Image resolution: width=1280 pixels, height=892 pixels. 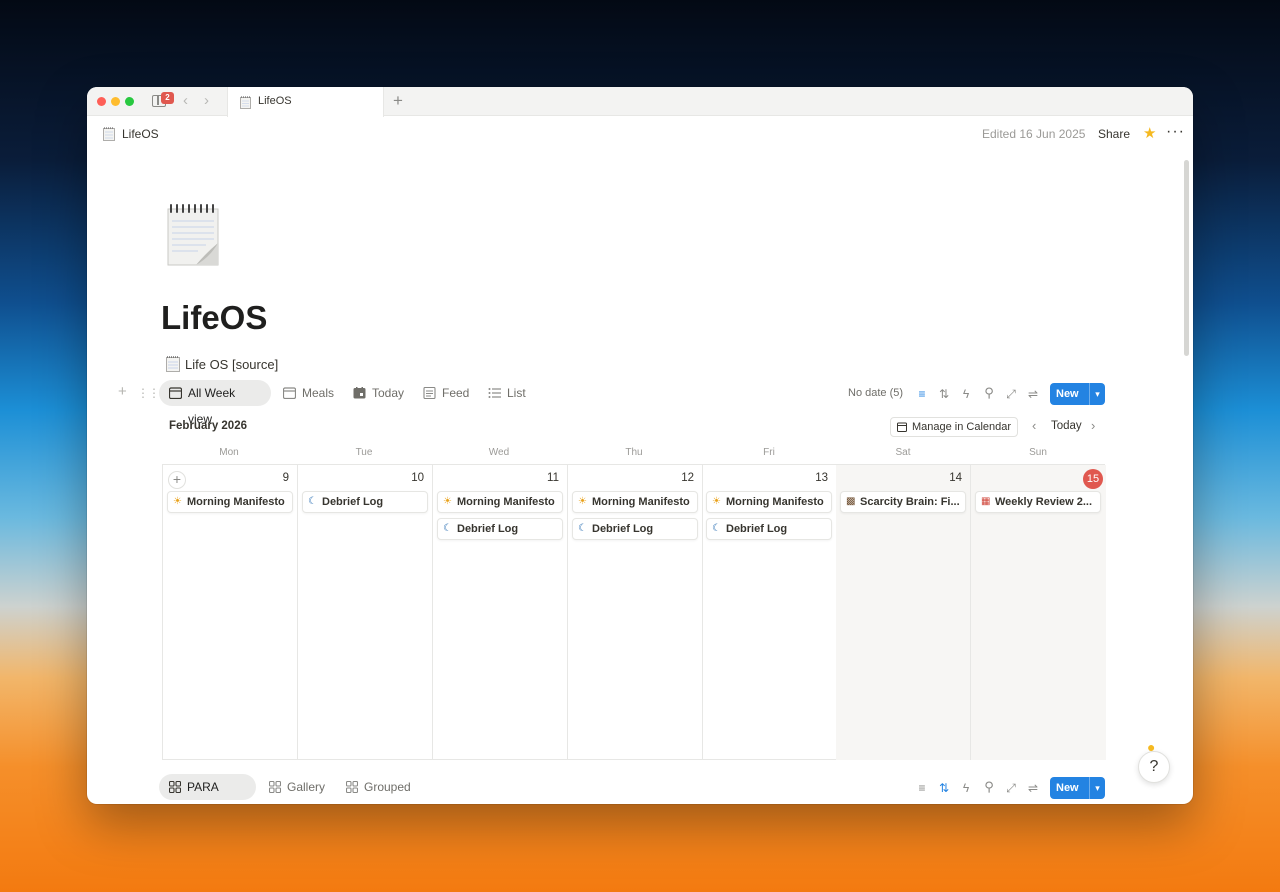 I want to click on today-button: Today, so click(x=1066, y=426).